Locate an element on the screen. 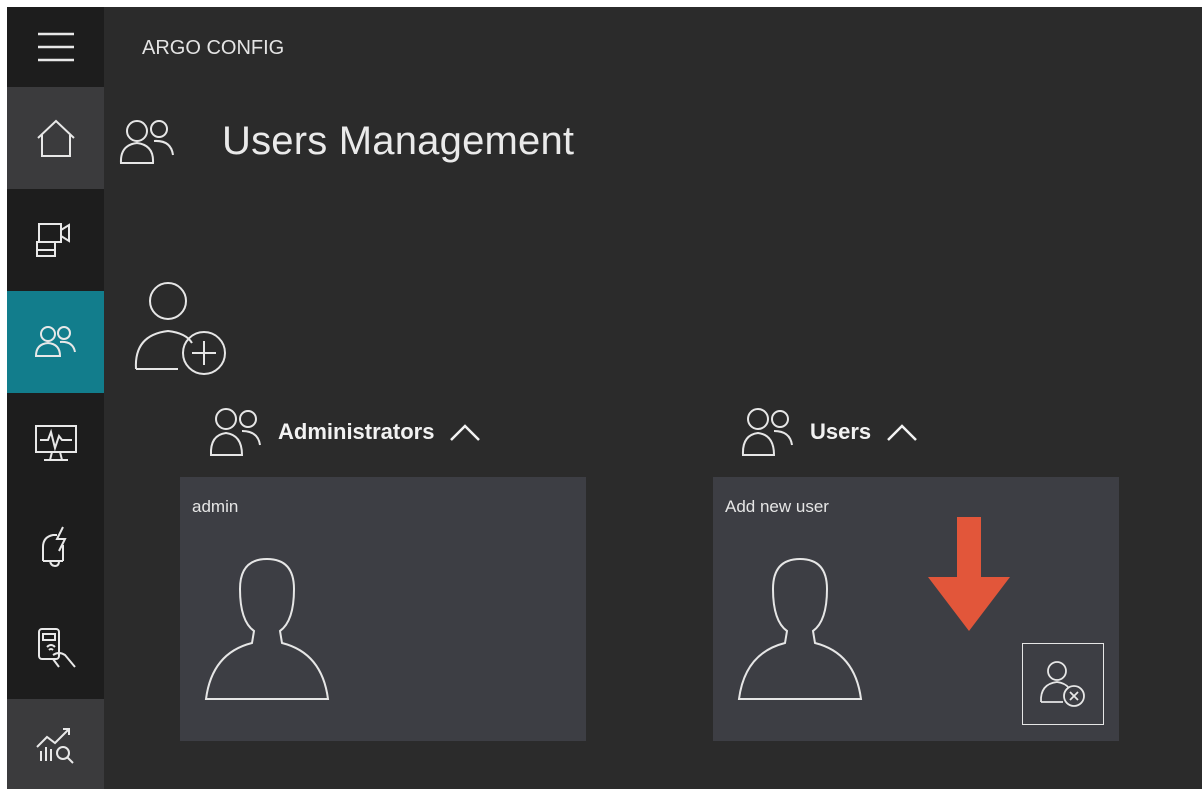 The width and height of the screenshot is (1202, 789). user-card-admin: admin is located at coordinates (383, 609).